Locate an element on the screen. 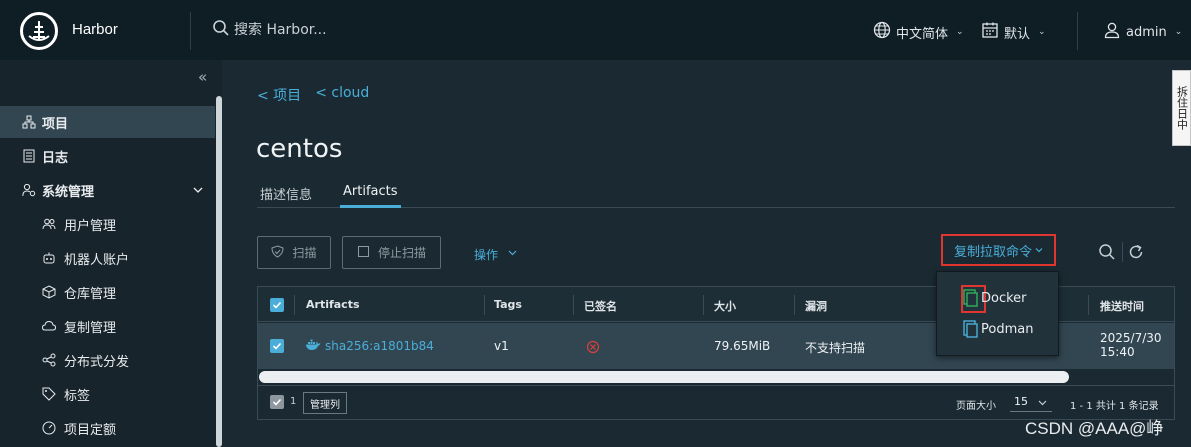 The width and height of the screenshot is (1191, 447). user-menu: admin ⌄ is located at coordinates (1142, 32).